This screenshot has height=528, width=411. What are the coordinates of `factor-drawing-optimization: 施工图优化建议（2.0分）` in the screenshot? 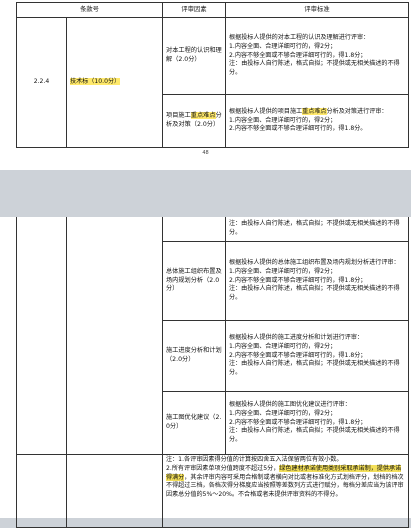 It's located at (194, 423).